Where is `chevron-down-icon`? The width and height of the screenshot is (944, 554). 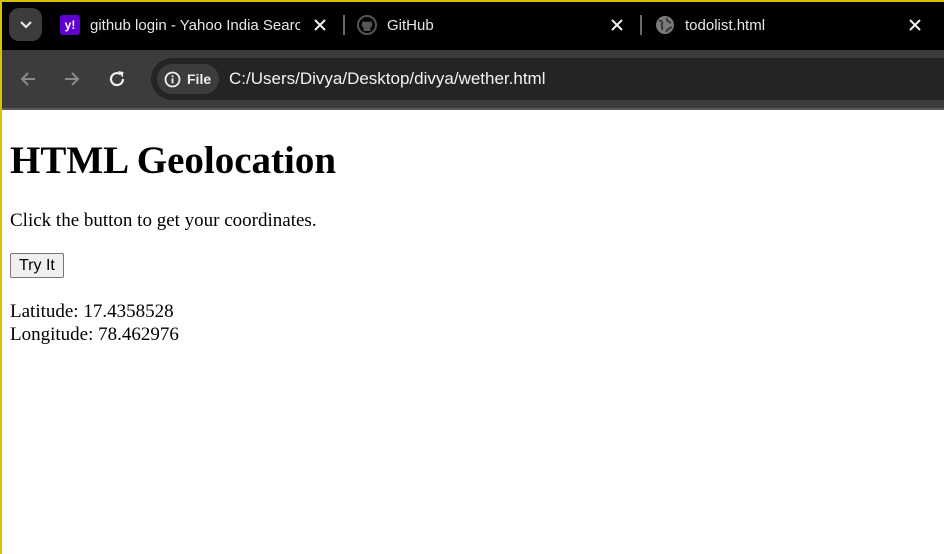
chevron-down-icon is located at coordinates (25, 24).